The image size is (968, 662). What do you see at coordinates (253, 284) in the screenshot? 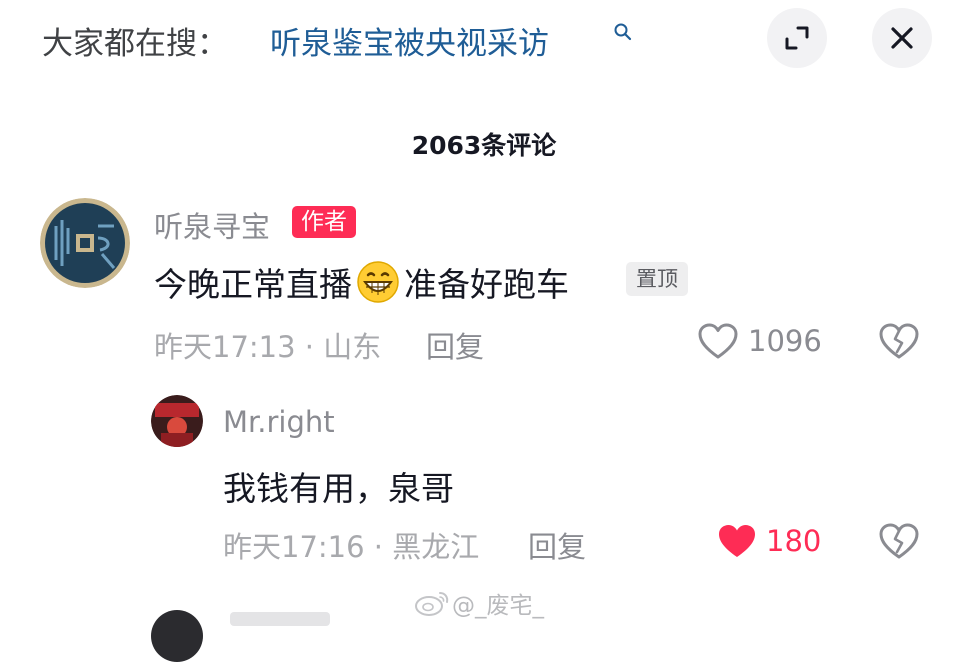
I see `comment-text-part-1: 今晚正常直播` at bounding box center [253, 284].